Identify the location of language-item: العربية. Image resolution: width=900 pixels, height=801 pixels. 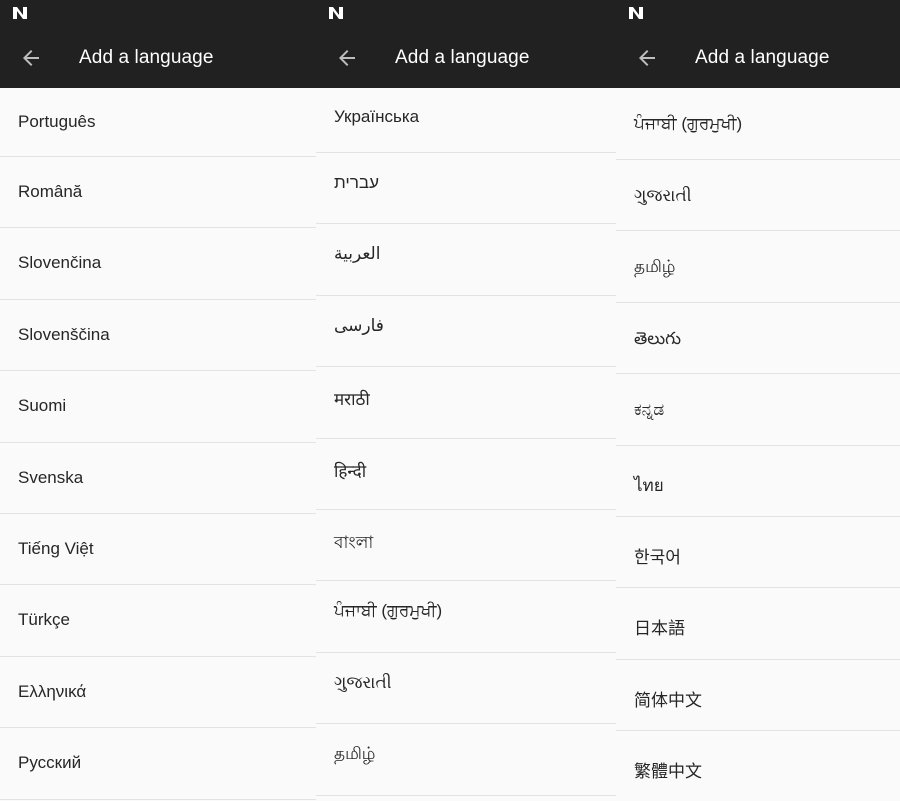
(466, 260).